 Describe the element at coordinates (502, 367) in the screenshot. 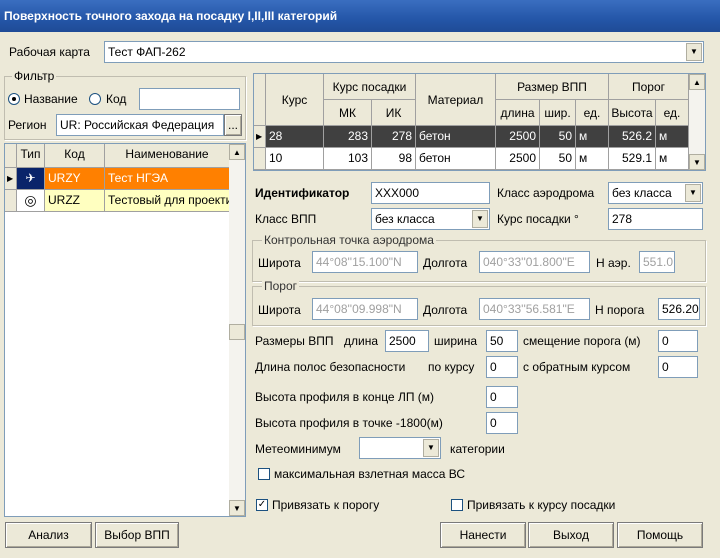

I see `by-course-input: 0` at that location.